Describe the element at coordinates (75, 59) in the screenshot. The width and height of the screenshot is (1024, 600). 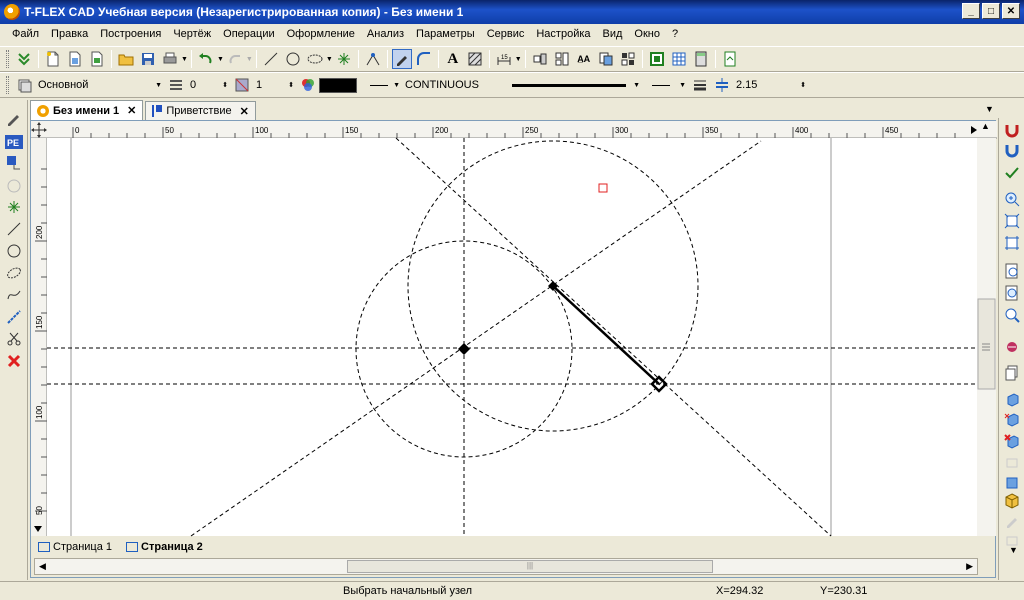
I see `new-3d-file-icon` at that location.